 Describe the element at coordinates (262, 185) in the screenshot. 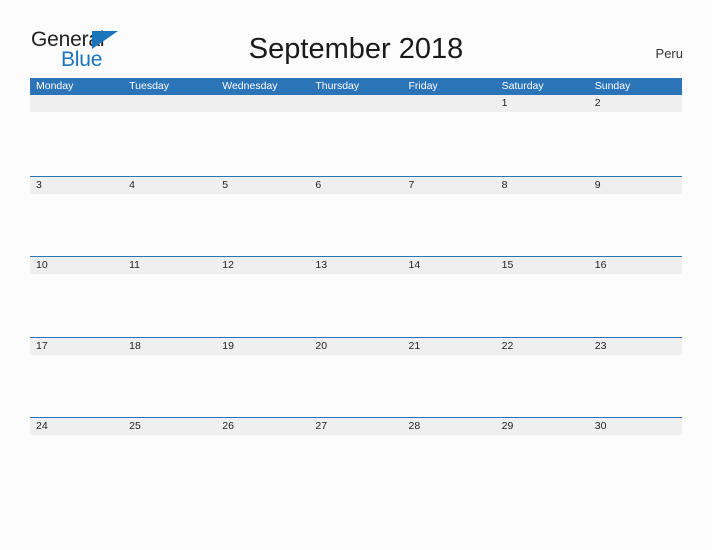

I see `day-cell: 5` at that location.